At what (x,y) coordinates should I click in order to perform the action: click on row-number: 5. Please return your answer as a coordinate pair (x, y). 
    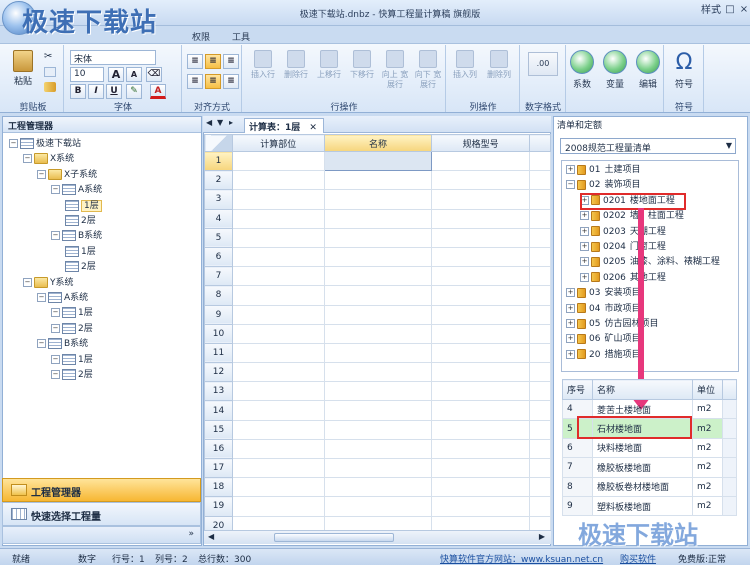
    Looking at the image, I should click on (218, 237).